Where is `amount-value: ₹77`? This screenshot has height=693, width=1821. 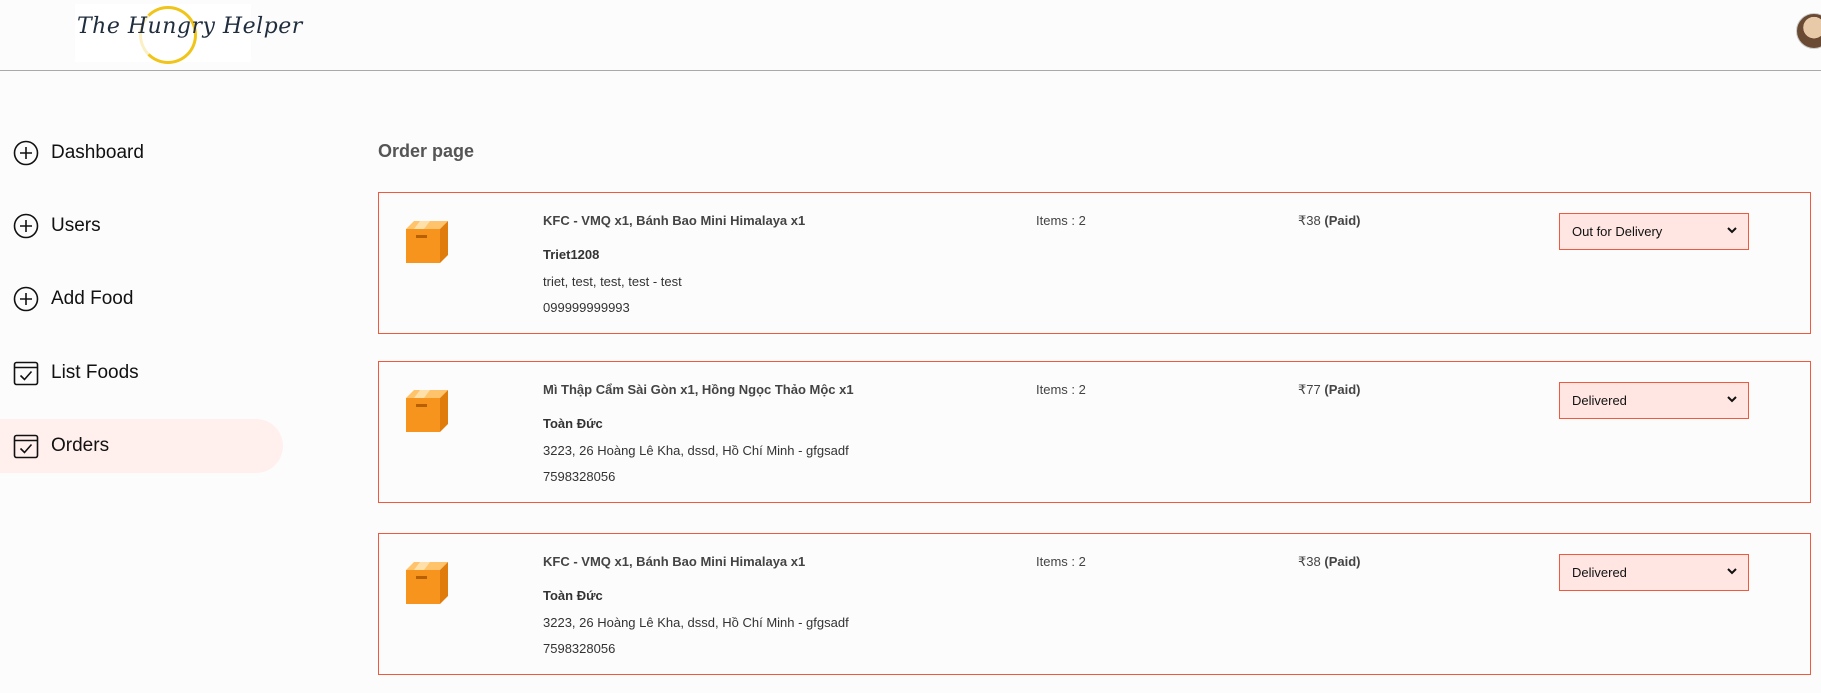 amount-value: ₹77 is located at coordinates (1309, 389).